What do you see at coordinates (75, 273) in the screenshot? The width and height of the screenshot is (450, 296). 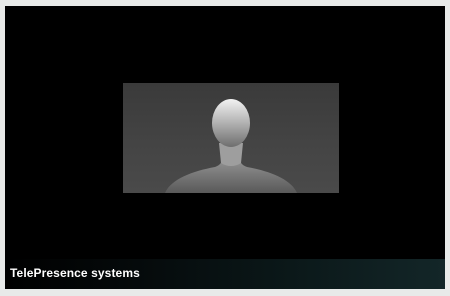 I see `system-label: TelePresence systems` at bounding box center [75, 273].